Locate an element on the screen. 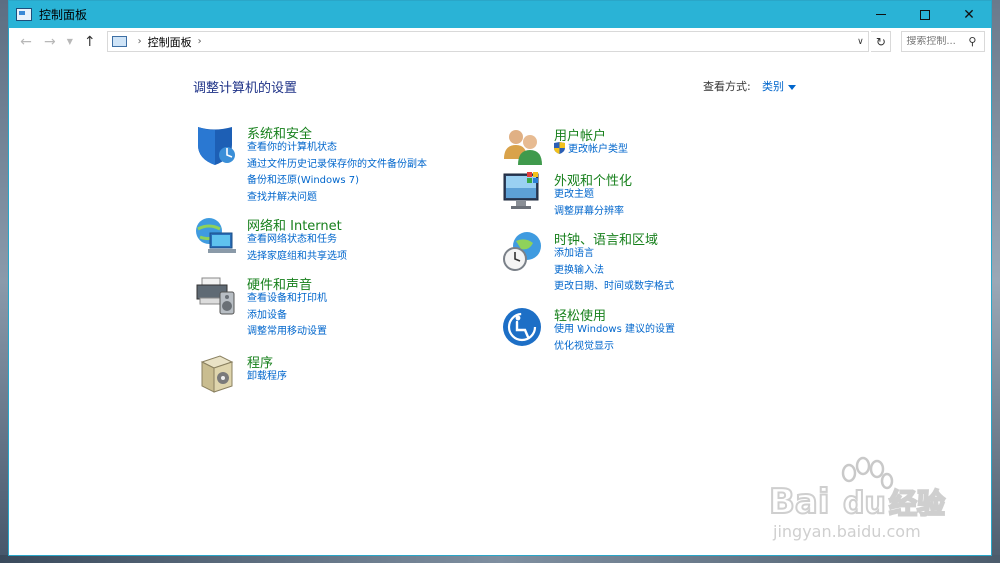  minimize-icon is located at coordinates (881, 14).